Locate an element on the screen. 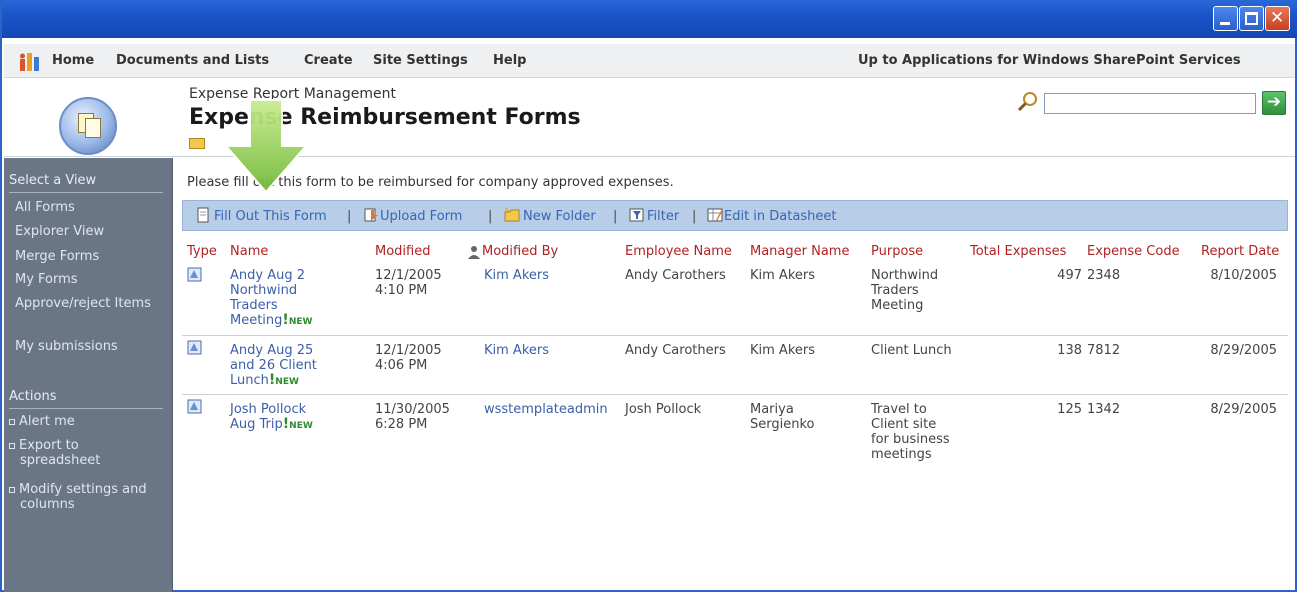 The width and height of the screenshot is (1297, 592). column-type: Type is located at coordinates (202, 251).